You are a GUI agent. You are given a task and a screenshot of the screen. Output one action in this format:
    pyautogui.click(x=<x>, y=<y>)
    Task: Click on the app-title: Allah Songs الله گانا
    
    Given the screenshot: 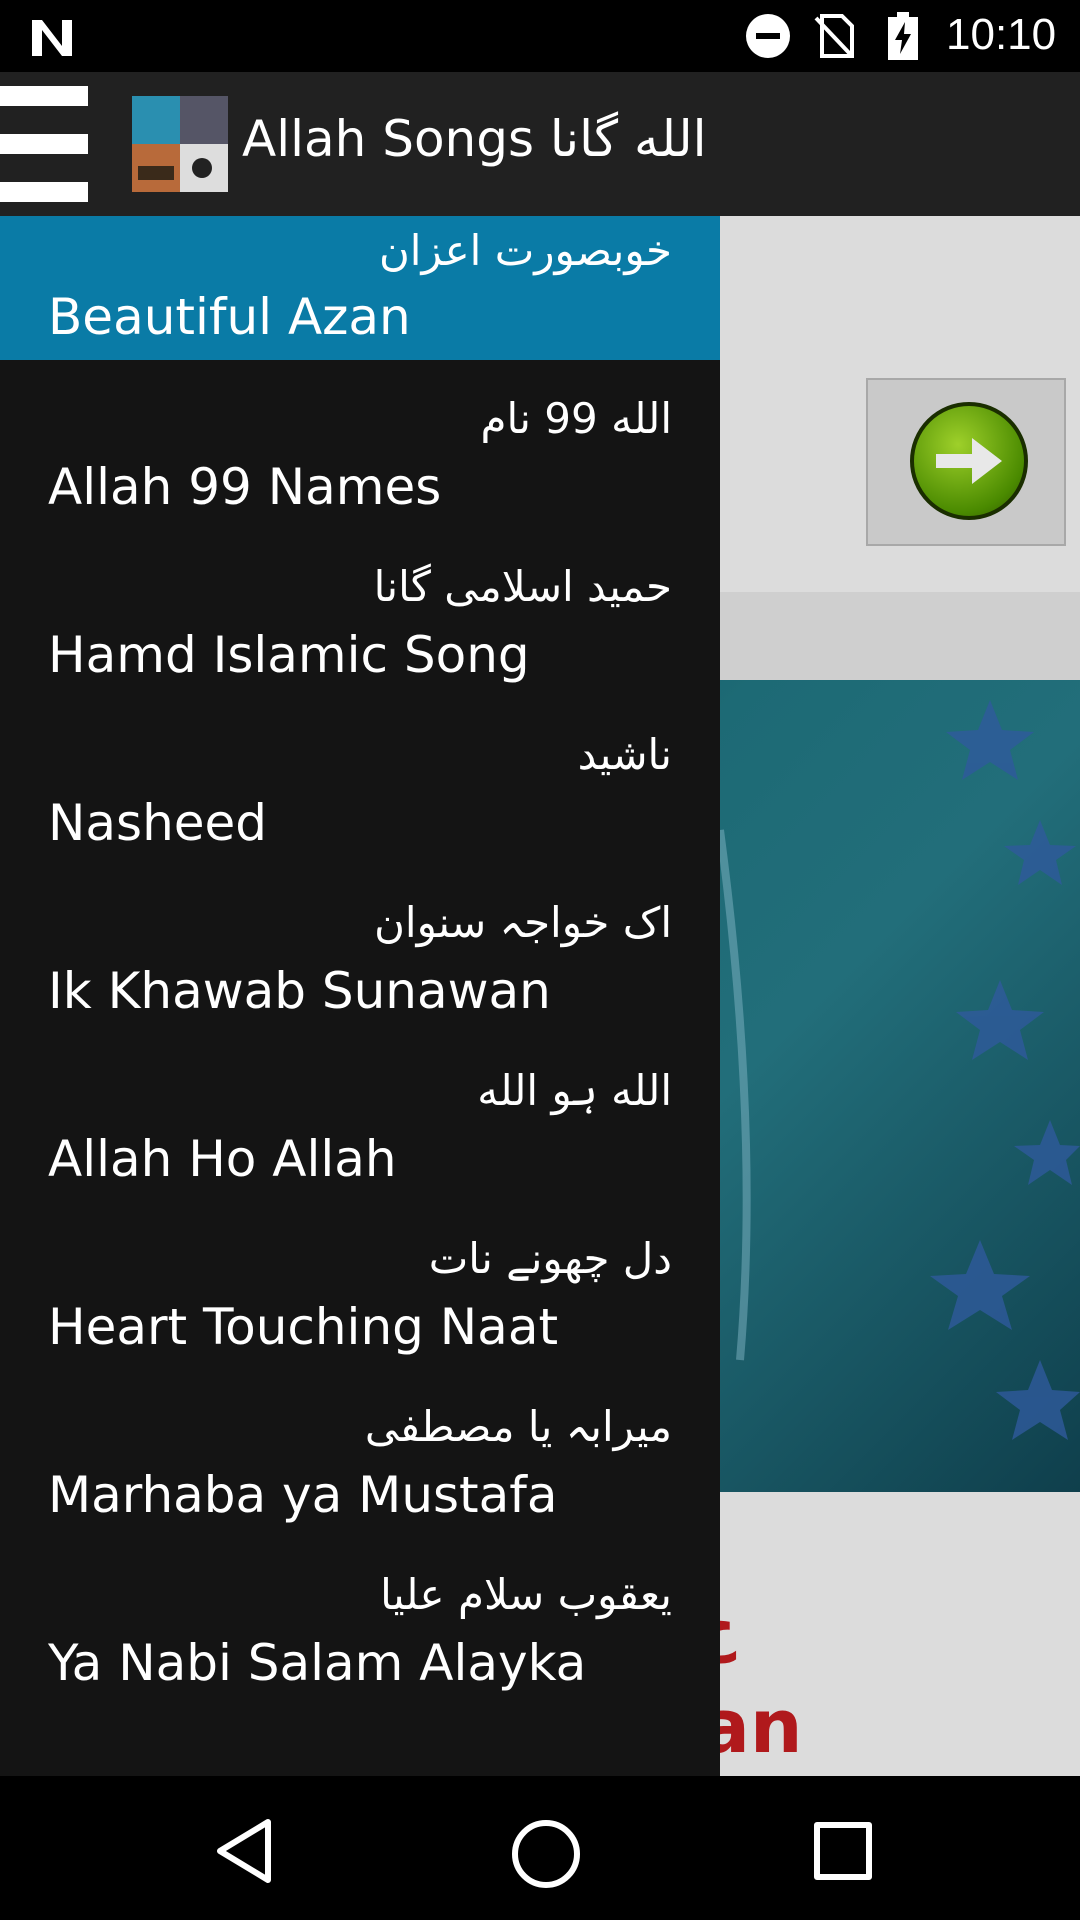 What is the action you would take?
    pyautogui.click(x=474, y=139)
    